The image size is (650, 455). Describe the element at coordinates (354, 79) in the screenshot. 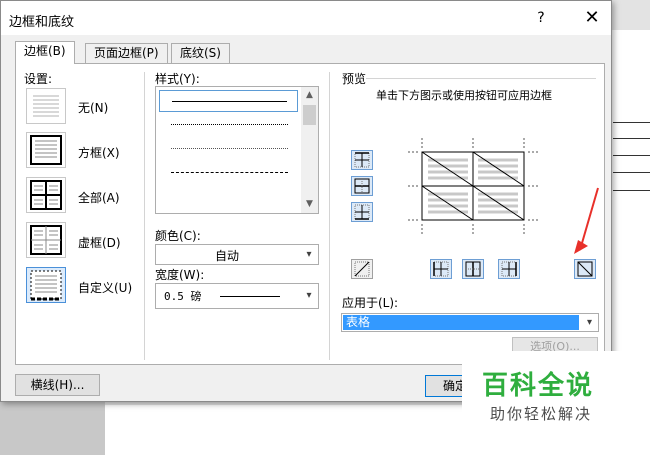

I see `preview-heading: 预览` at that location.